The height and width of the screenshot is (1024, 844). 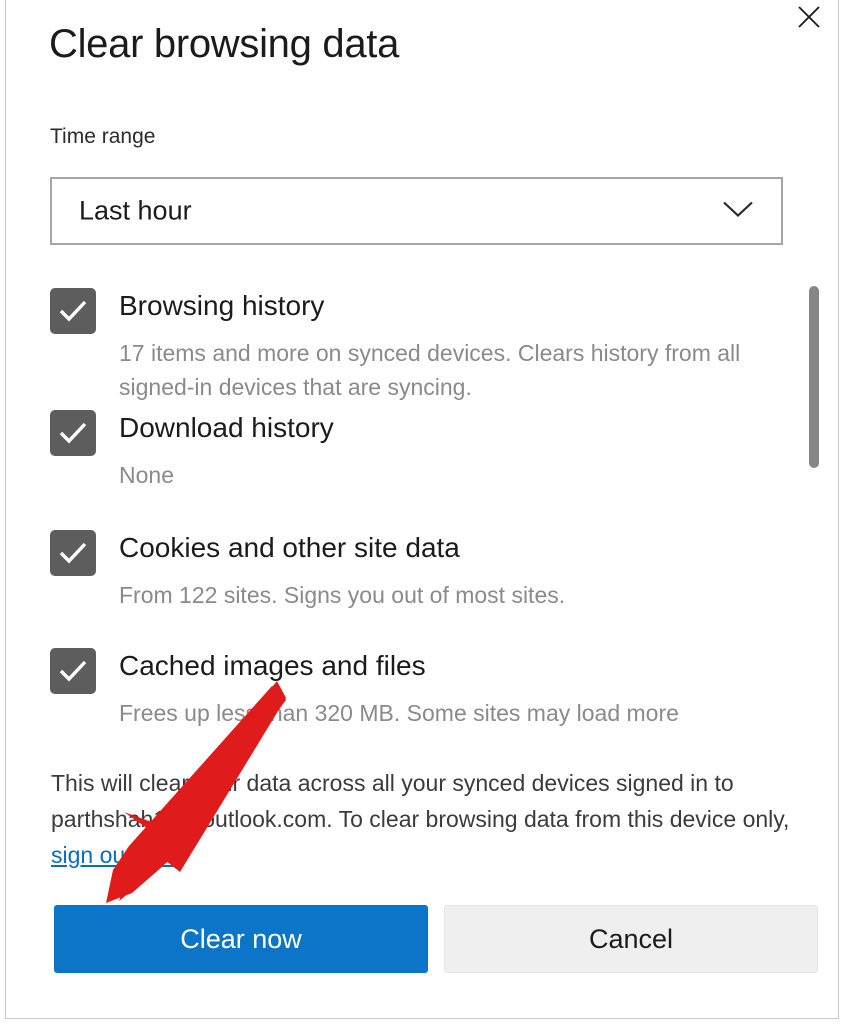 I want to click on cancel-button: Cancel, so click(x=631, y=939).